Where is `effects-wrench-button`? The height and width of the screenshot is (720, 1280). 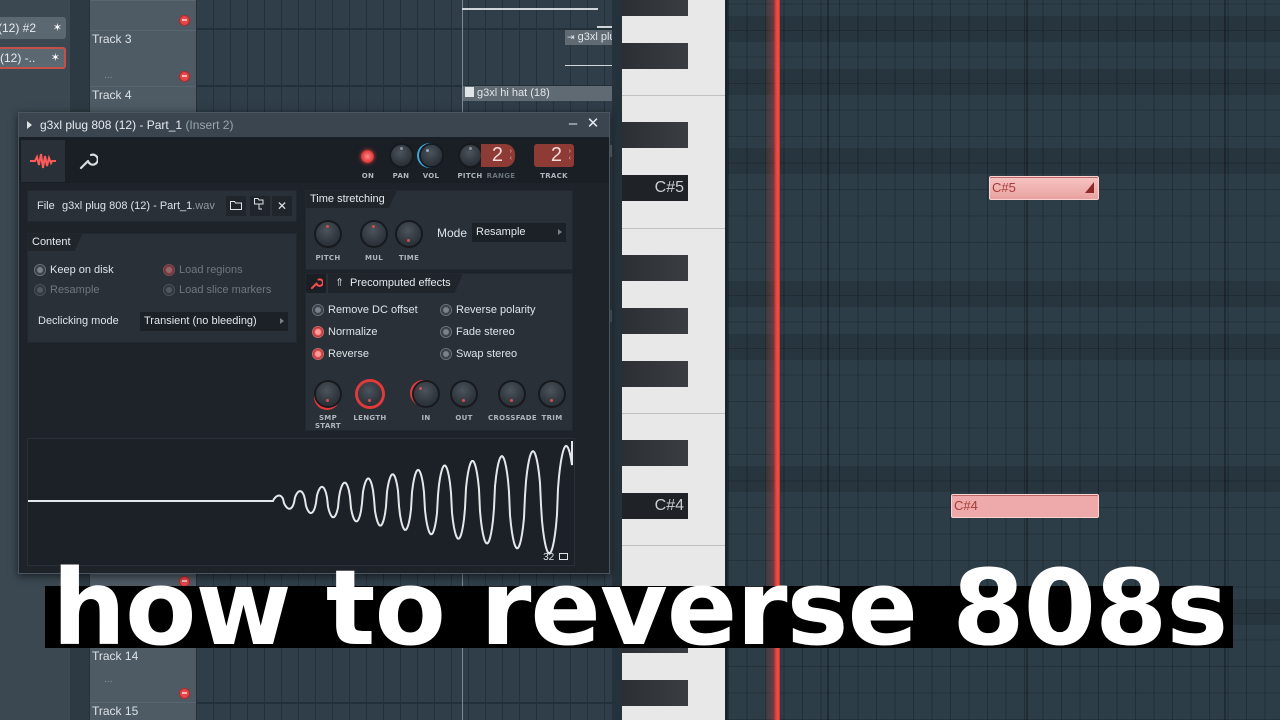
effects-wrench-button is located at coordinates (316, 283).